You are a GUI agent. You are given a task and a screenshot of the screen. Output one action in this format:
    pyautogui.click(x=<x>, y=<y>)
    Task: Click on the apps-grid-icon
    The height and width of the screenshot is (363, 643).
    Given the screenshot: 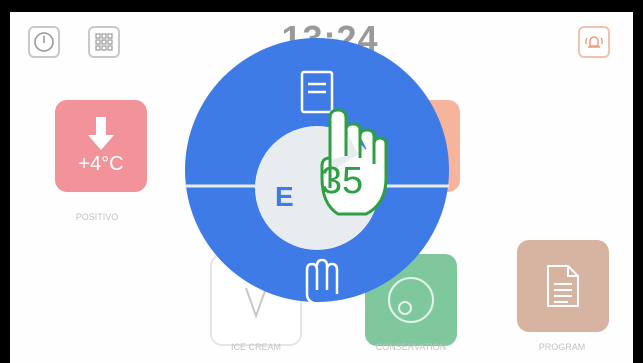 What is the action you would take?
    pyautogui.click(x=104, y=42)
    